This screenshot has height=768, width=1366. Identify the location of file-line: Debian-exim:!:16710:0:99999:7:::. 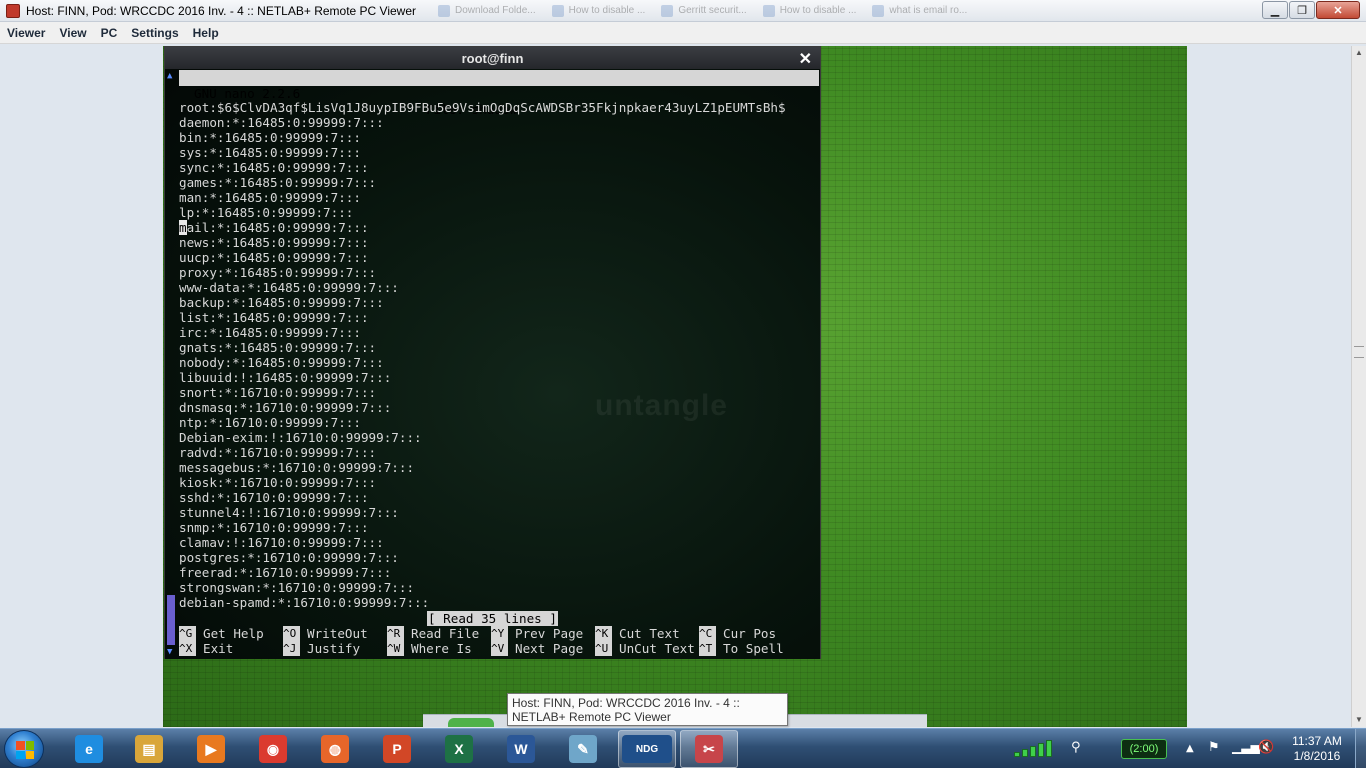
(482, 437).